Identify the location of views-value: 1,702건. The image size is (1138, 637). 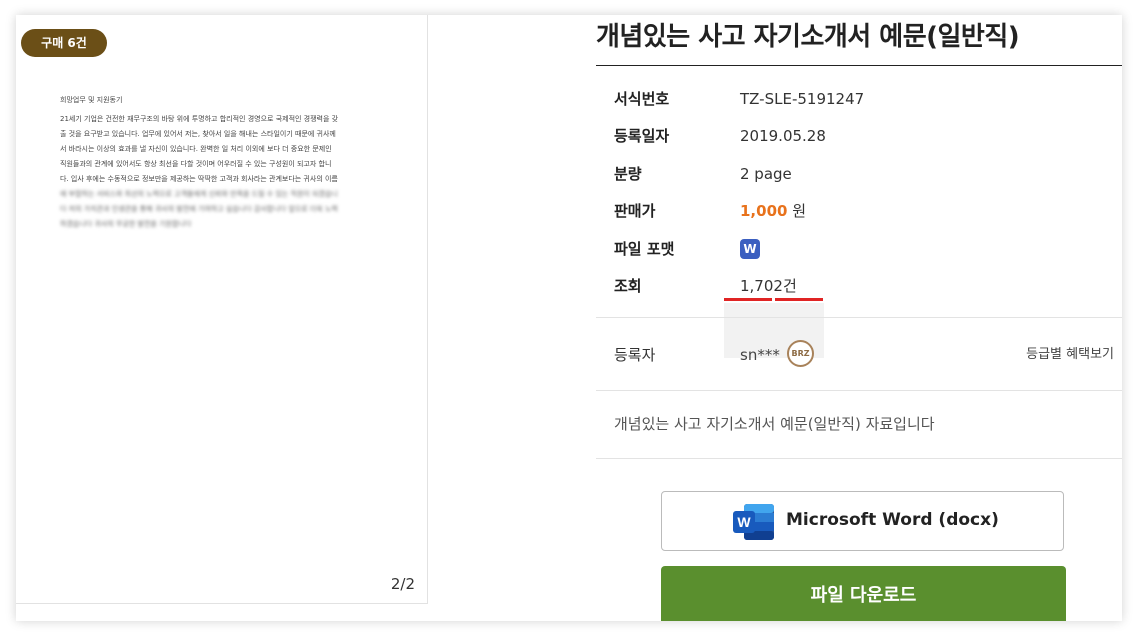
(768, 286).